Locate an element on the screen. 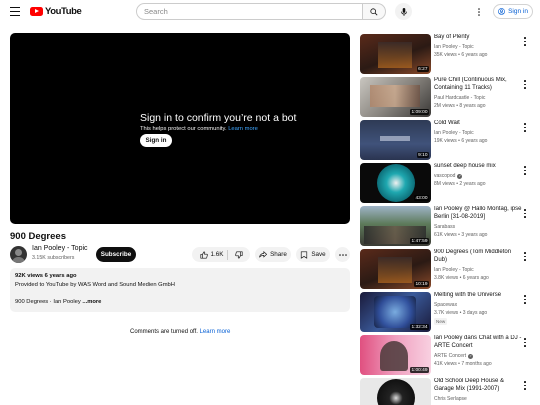 The image size is (540, 405). settings-menu-button is located at coordinates (479, 12).